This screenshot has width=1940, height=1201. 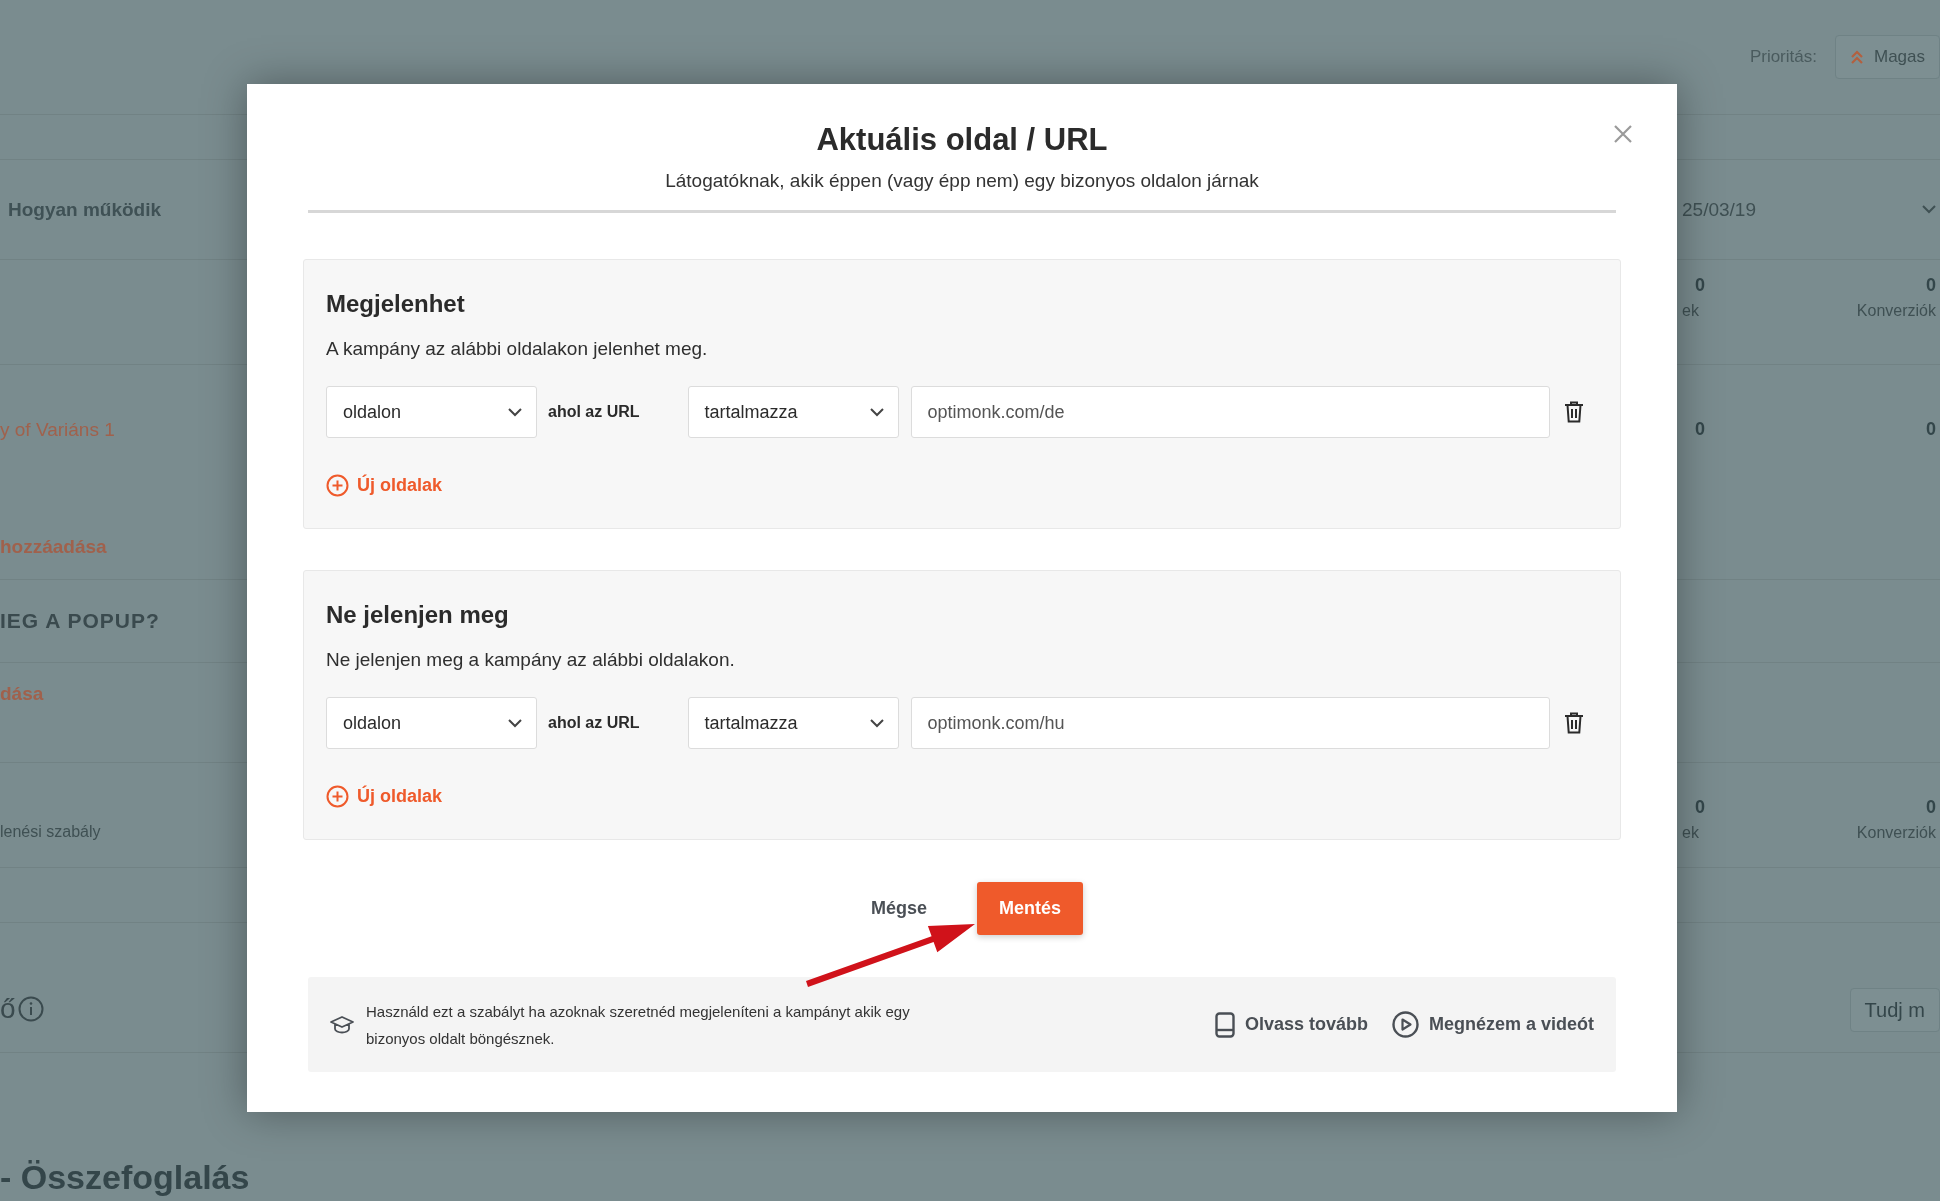 I want to click on background-text: dása, so click(x=22, y=694).